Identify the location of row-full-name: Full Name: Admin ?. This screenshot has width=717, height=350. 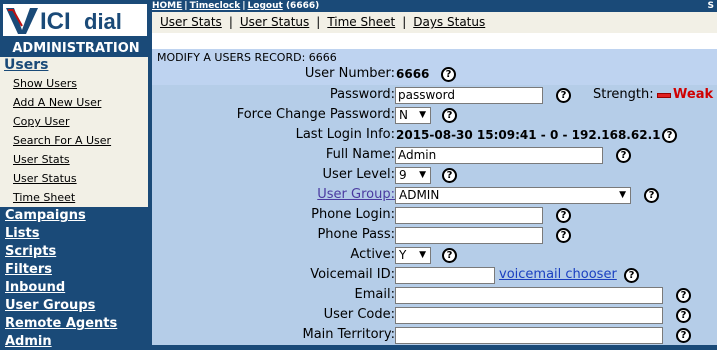
(434, 155).